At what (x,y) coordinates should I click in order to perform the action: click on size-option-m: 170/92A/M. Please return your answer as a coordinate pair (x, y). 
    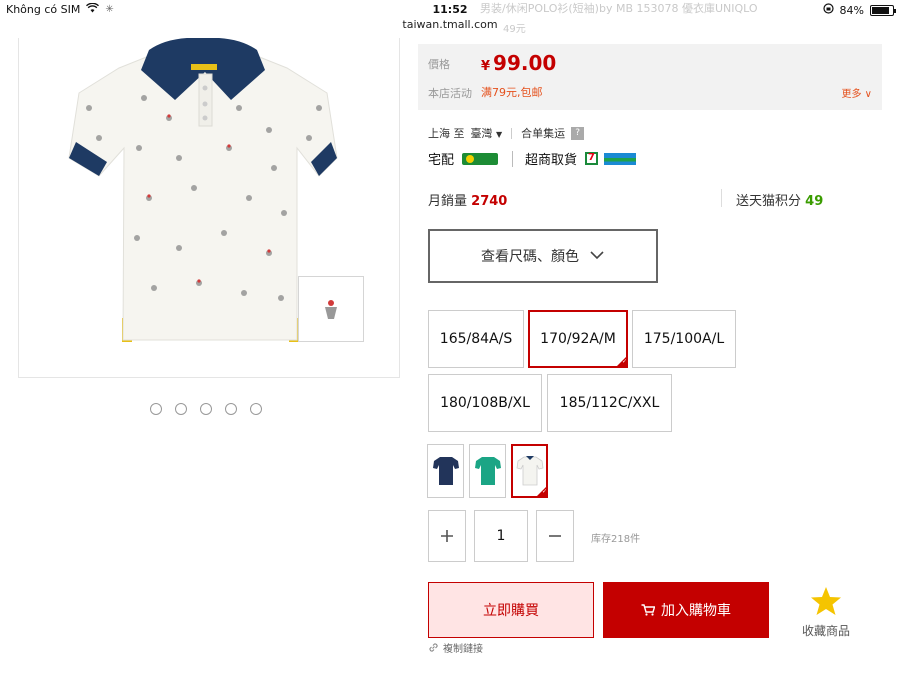
    Looking at the image, I should click on (578, 339).